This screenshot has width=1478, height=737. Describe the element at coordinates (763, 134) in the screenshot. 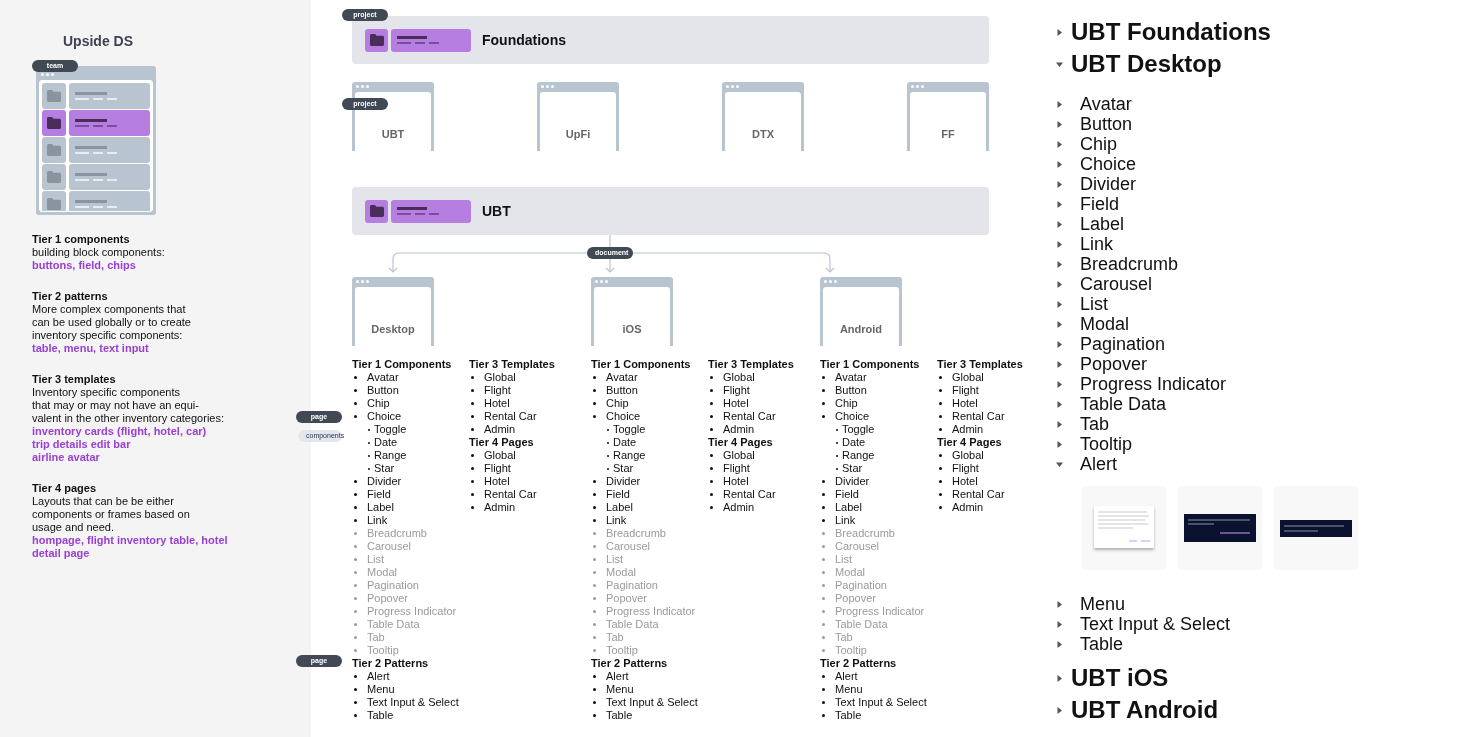

I see `window-label: DTX` at that location.